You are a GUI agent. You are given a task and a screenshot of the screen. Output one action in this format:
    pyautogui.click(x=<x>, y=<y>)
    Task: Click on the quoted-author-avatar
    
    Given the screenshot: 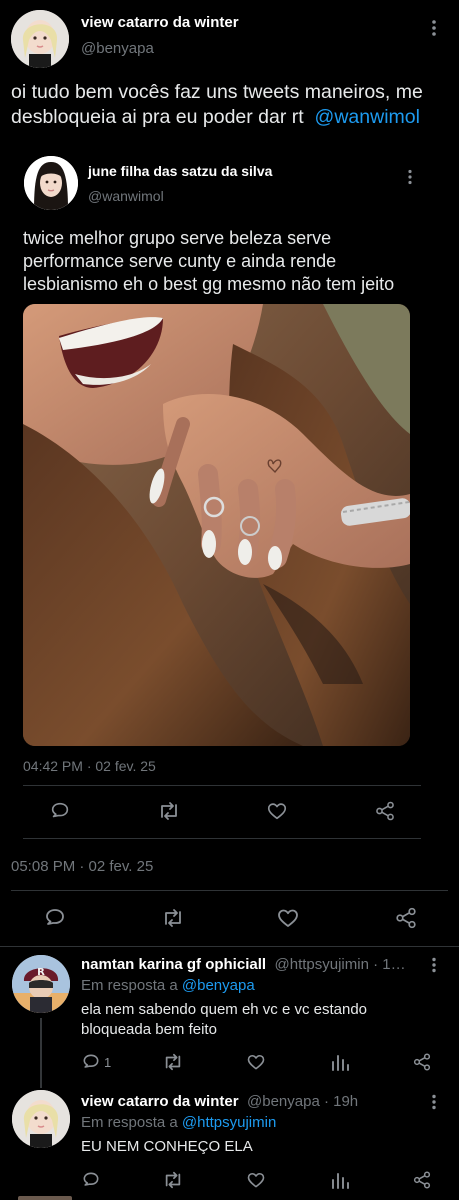 What is the action you would take?
    pyautogui.click(x=51, y=183)
    